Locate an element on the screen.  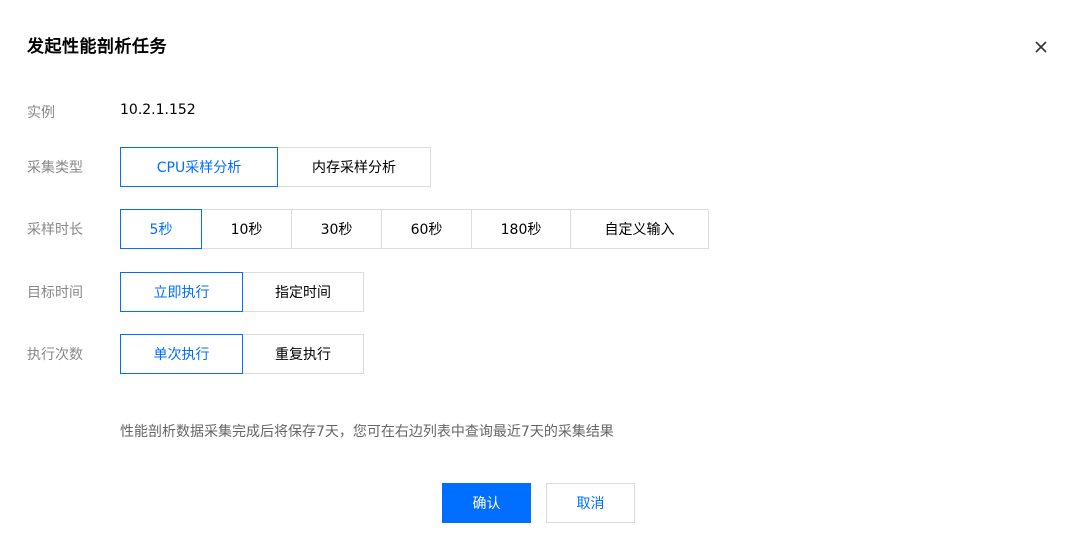
duration-option-30s: 30秒 is located at coordinates (336, 229).